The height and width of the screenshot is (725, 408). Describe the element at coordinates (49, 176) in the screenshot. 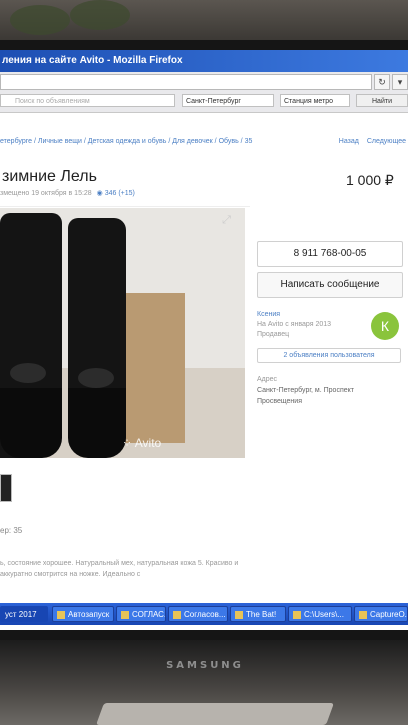

I see `listing-title: зимние Лель` at that location.